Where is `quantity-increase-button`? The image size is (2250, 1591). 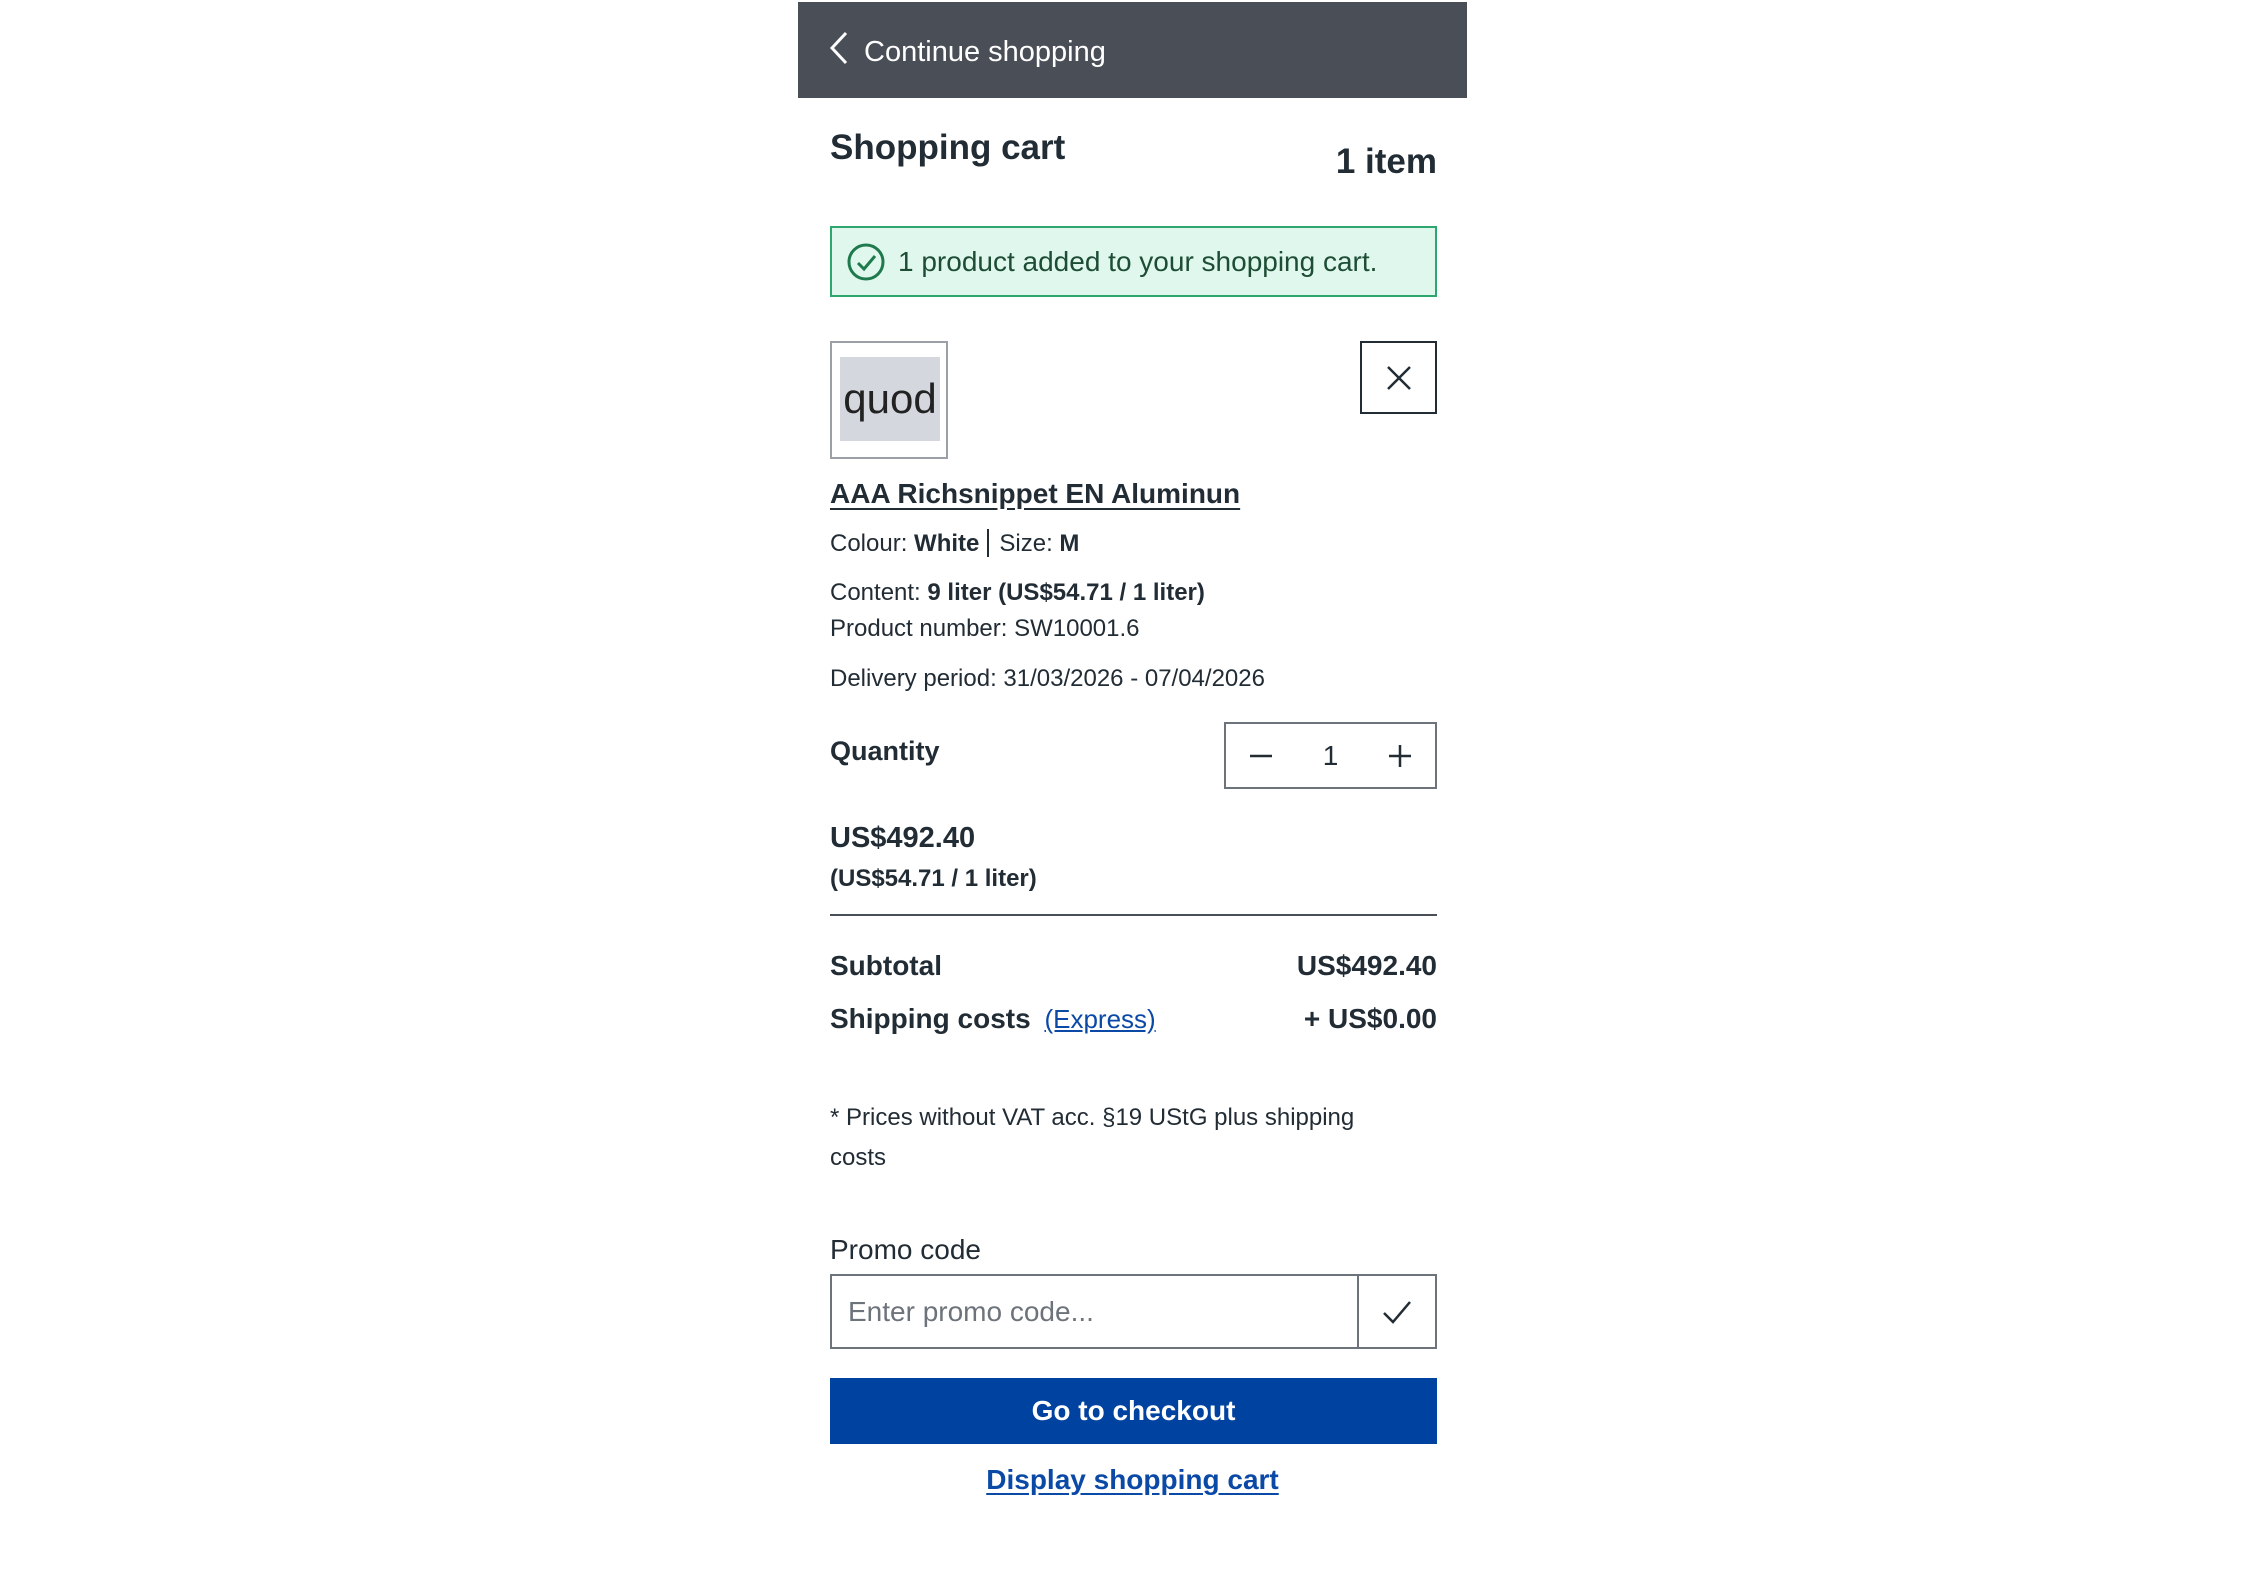 quantity-increase-button is located at coordinates (1400, 755).